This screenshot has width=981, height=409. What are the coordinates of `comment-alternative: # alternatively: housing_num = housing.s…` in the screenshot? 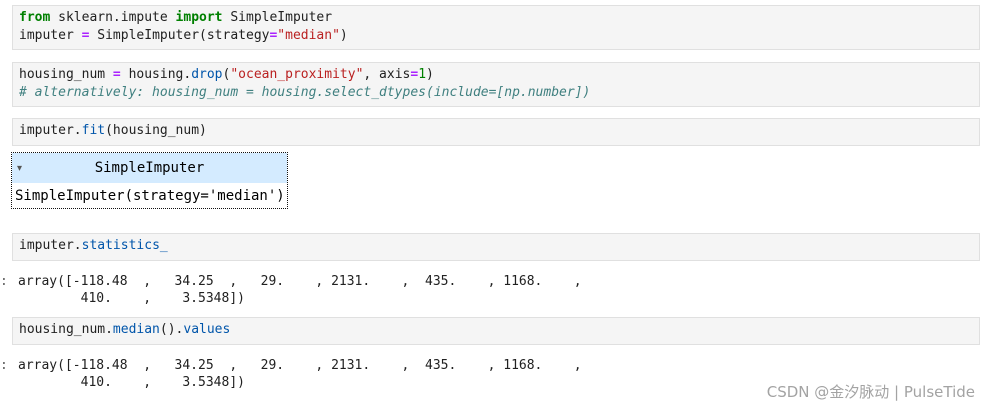 It's located at (305, 92).